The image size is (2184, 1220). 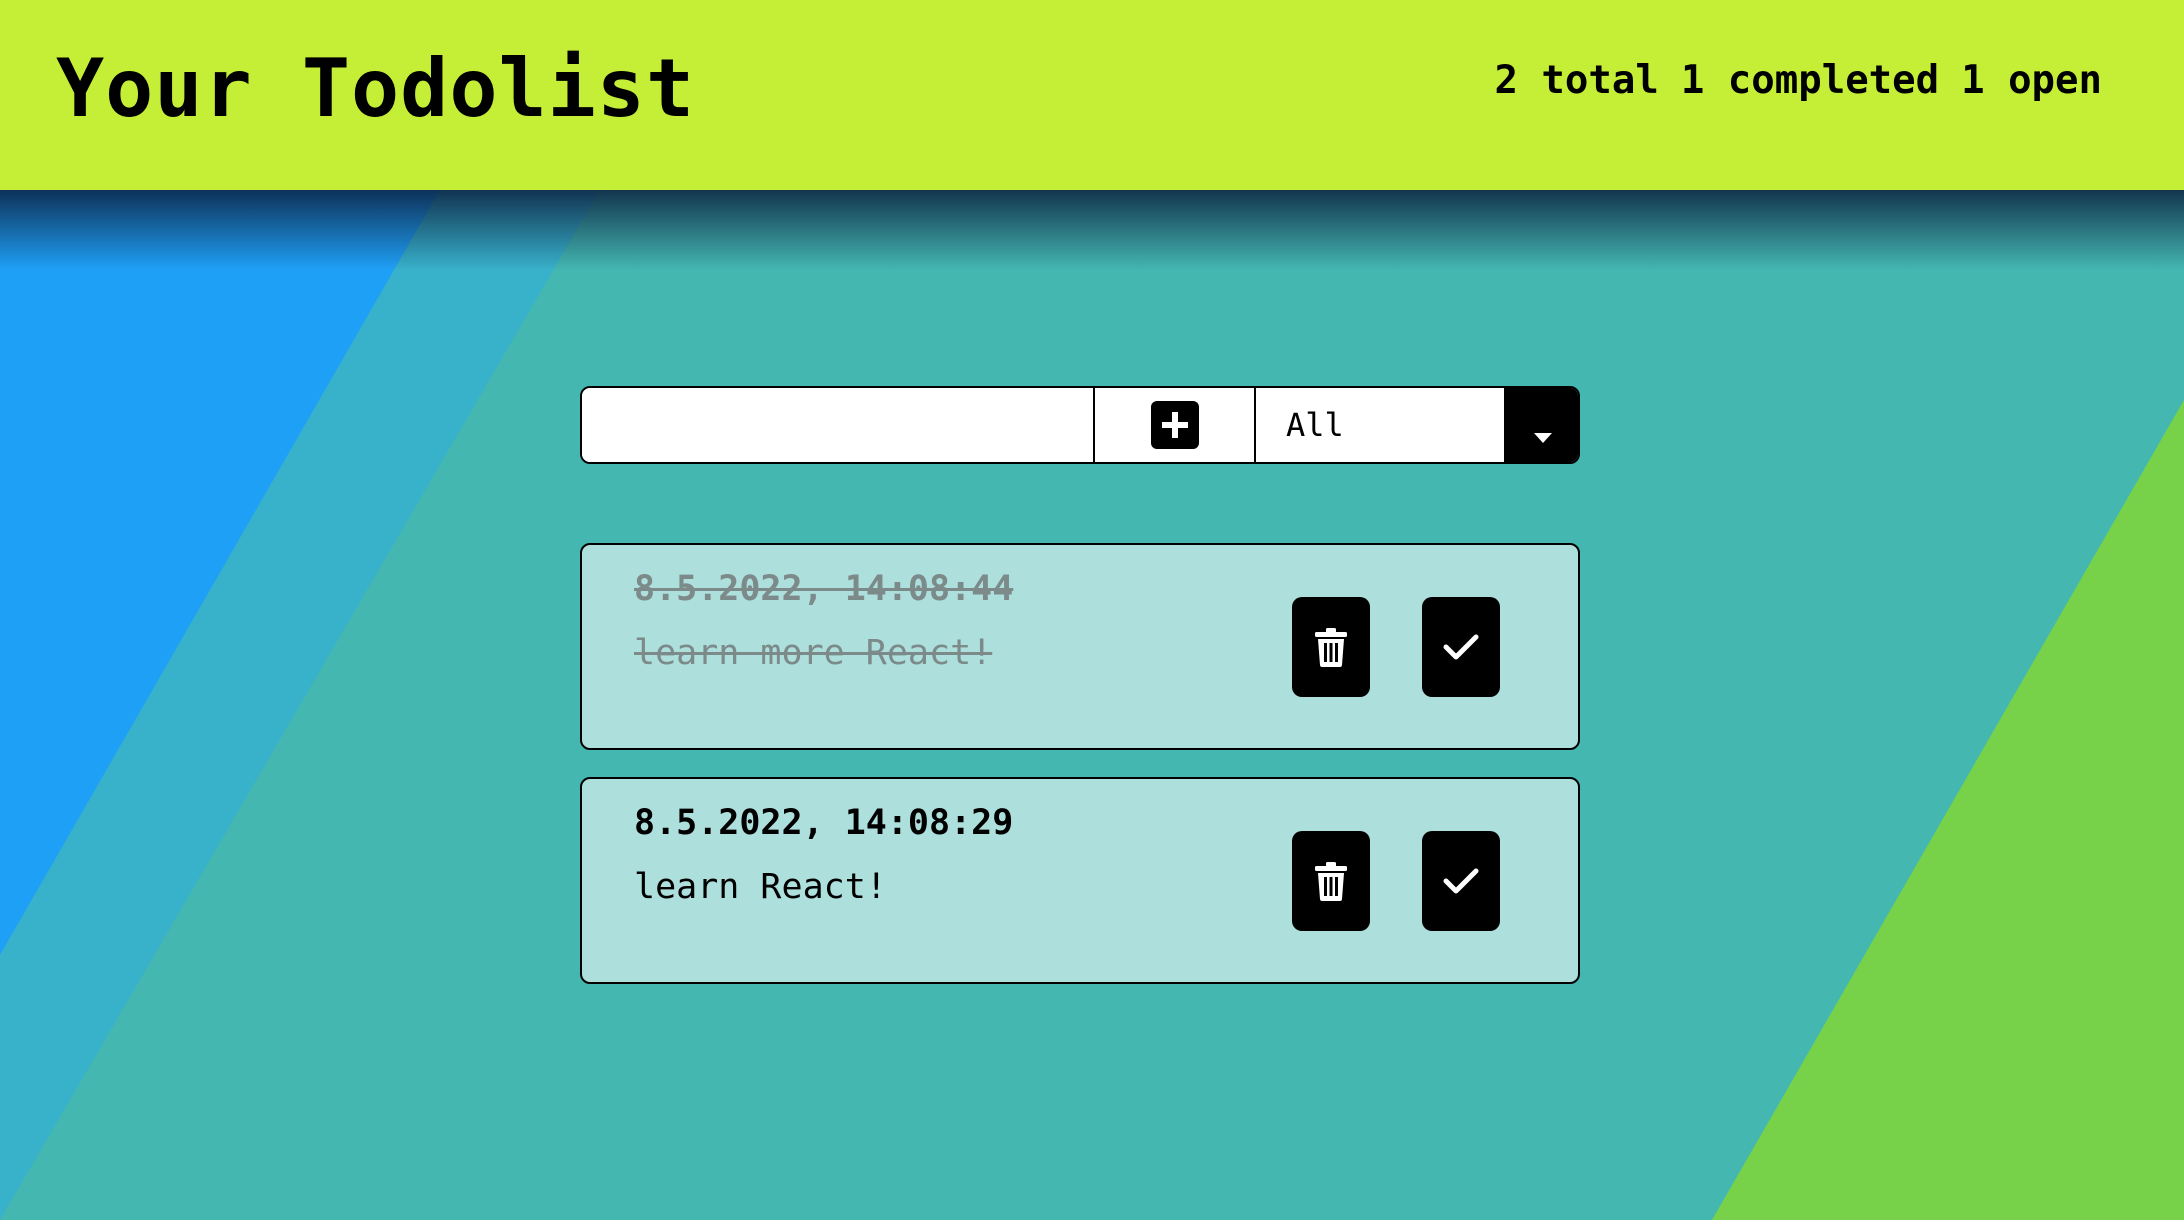 I want to click on todo-text: learn React!, so click(x=760, y=887).